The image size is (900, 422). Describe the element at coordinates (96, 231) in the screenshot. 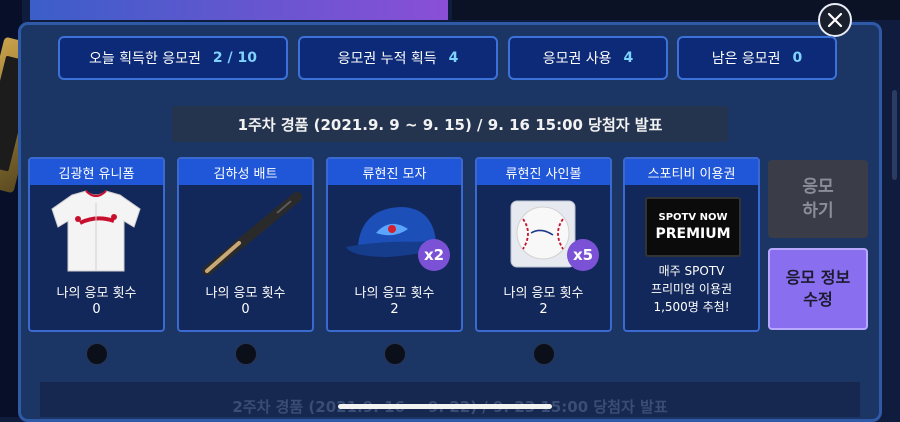

I see `jersey-icon` at that location.